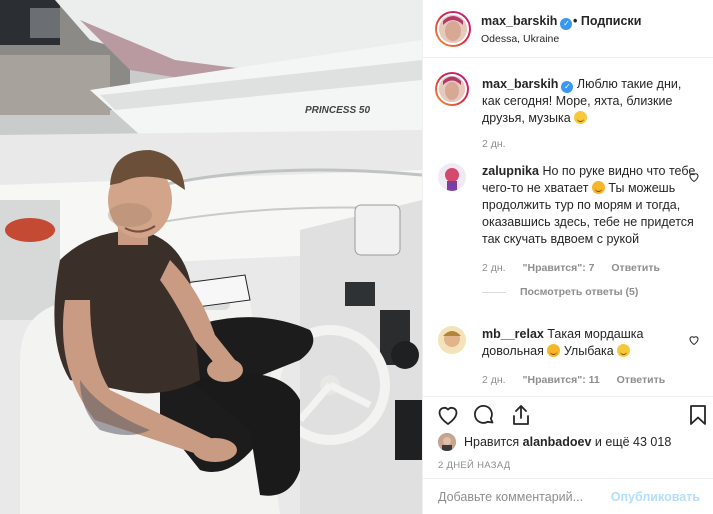 This screenshot has height=514, width=713. I want to click on view-replies-button: Посмотреть ответы (5), so click(591, 292).